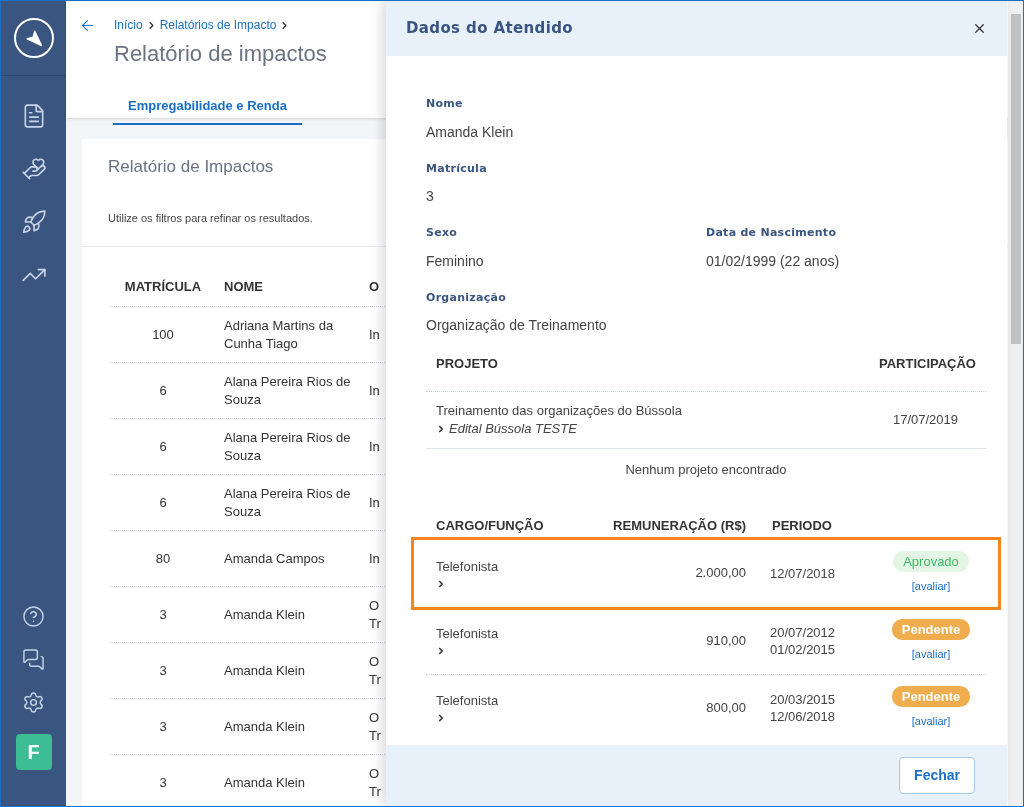  I want to click on period-date: 20/03/2015, so click(803, 699).